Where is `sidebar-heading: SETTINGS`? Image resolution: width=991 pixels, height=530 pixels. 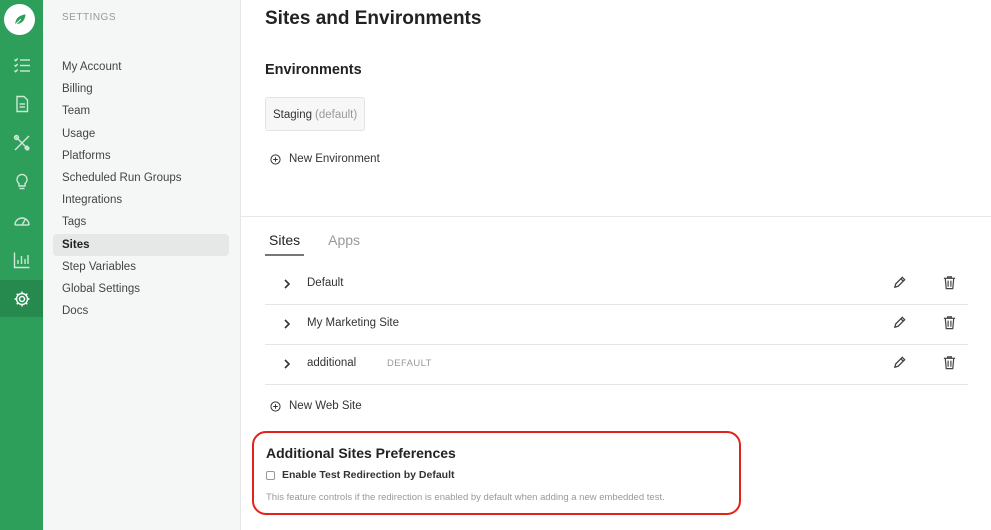 sidebar-heading: SETTINGS is located at coordinates (89, 17).